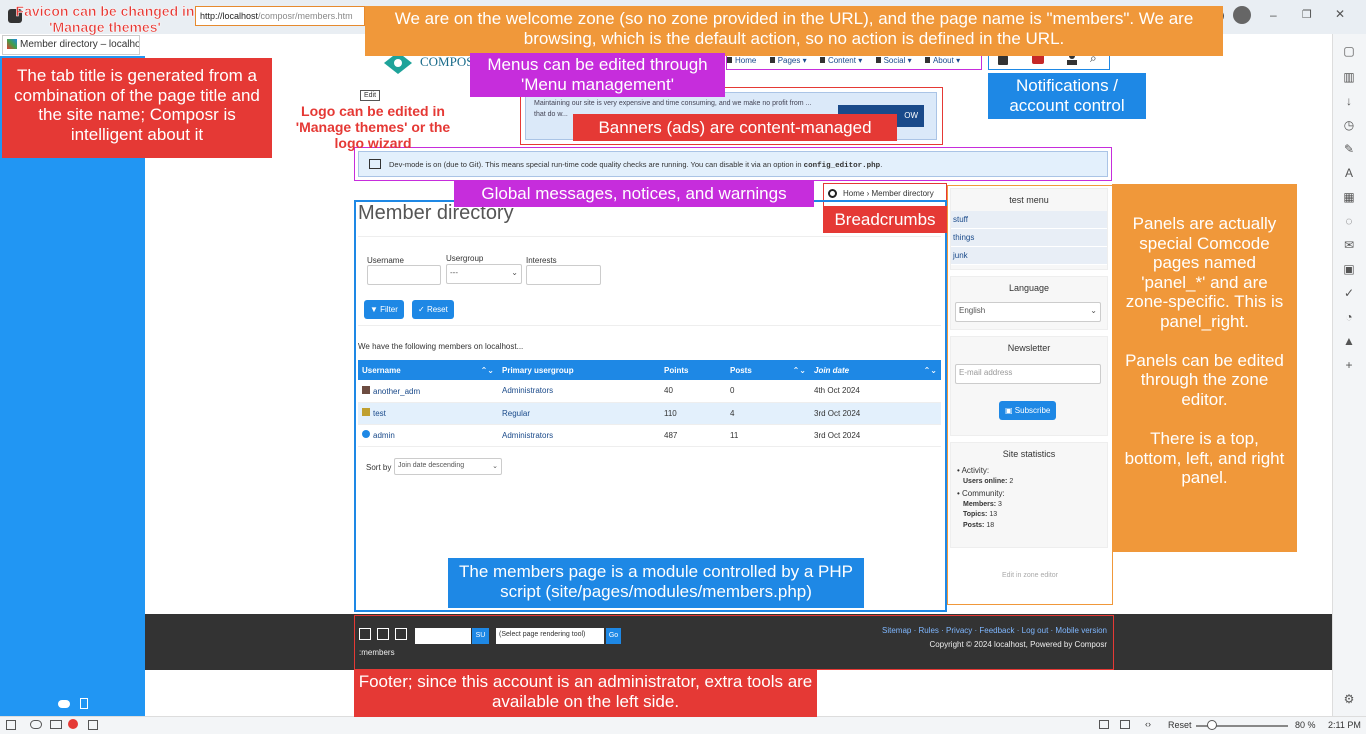 Image resolution: width=1366 pixels, height=734 pixels. What do you see at coordinates (1349, 365) in the screenshot?
I see `add-panel-icon: +` at bounding box center [1349, 365].